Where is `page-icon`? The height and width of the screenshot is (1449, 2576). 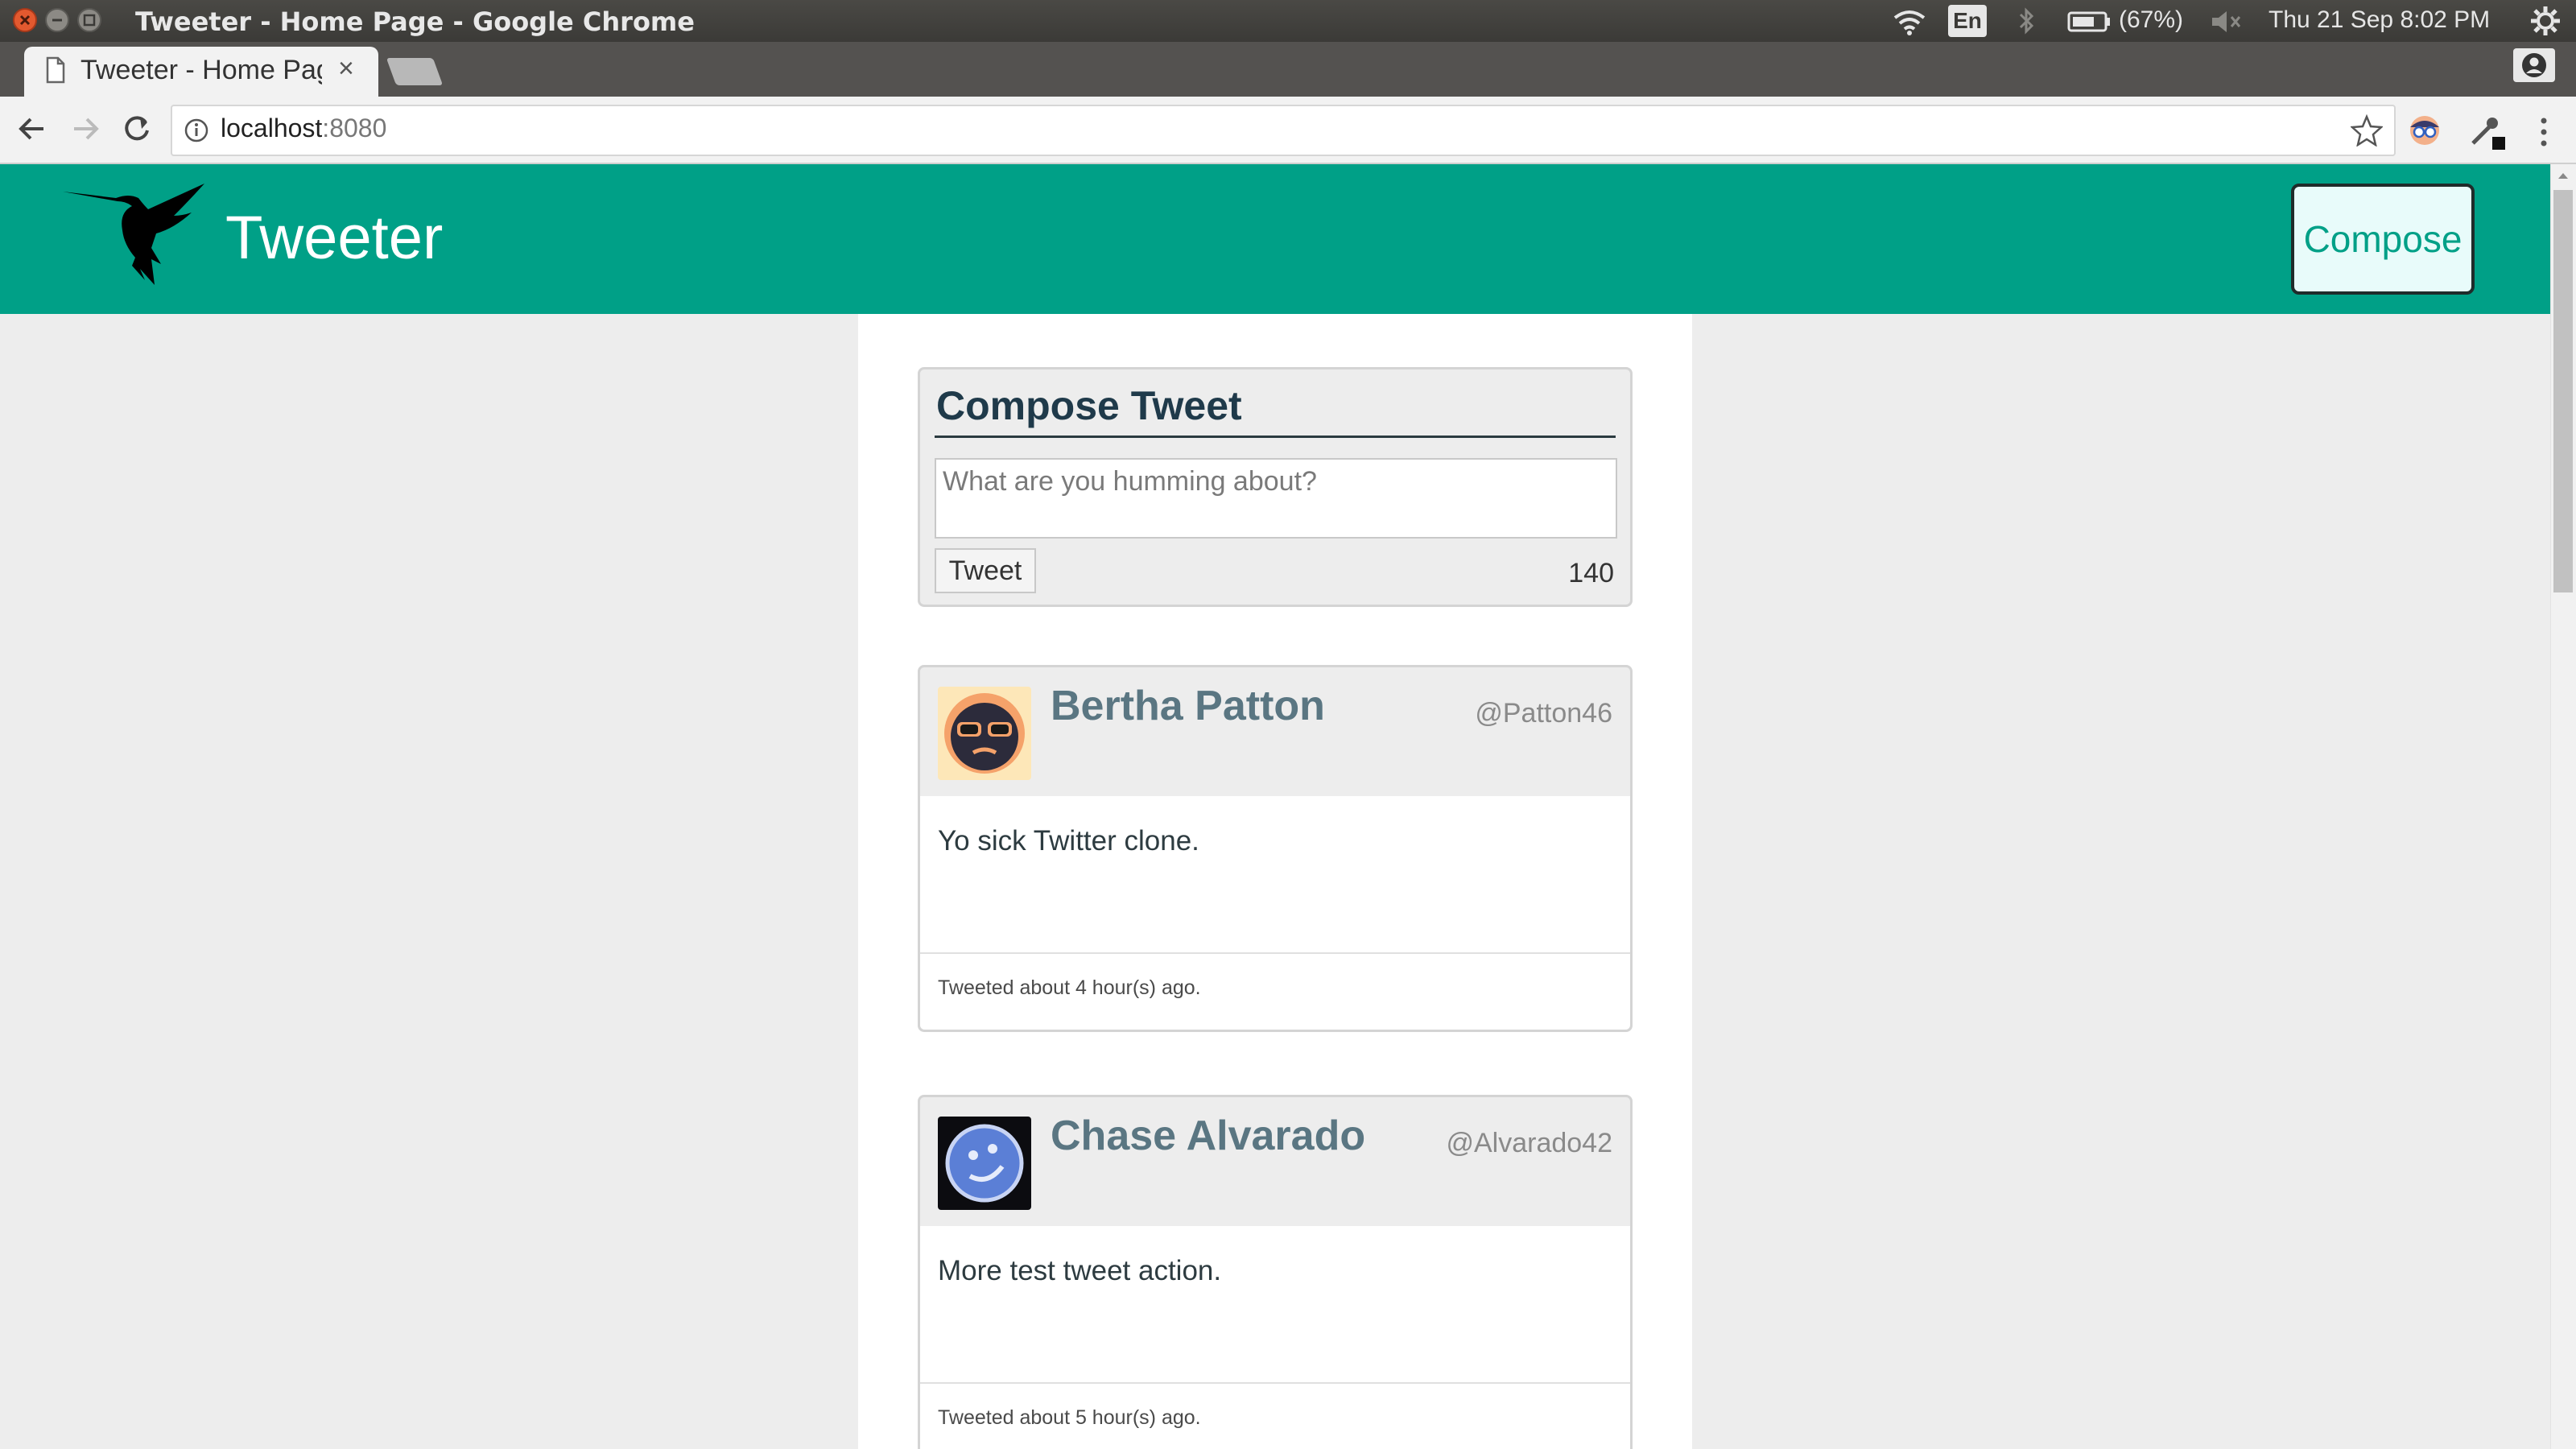
page-icon is located at coordinates (55, 71).